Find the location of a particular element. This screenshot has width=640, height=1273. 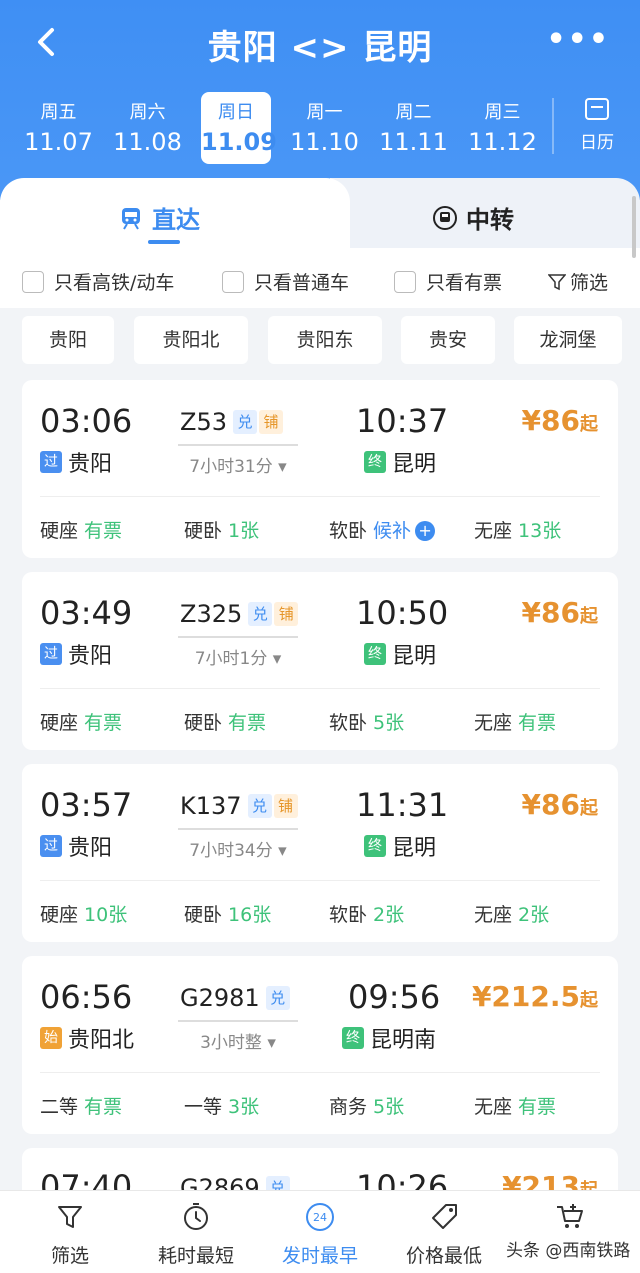

sort-shortest-button: 耗时最短 is located at coordinates (196, 1232).